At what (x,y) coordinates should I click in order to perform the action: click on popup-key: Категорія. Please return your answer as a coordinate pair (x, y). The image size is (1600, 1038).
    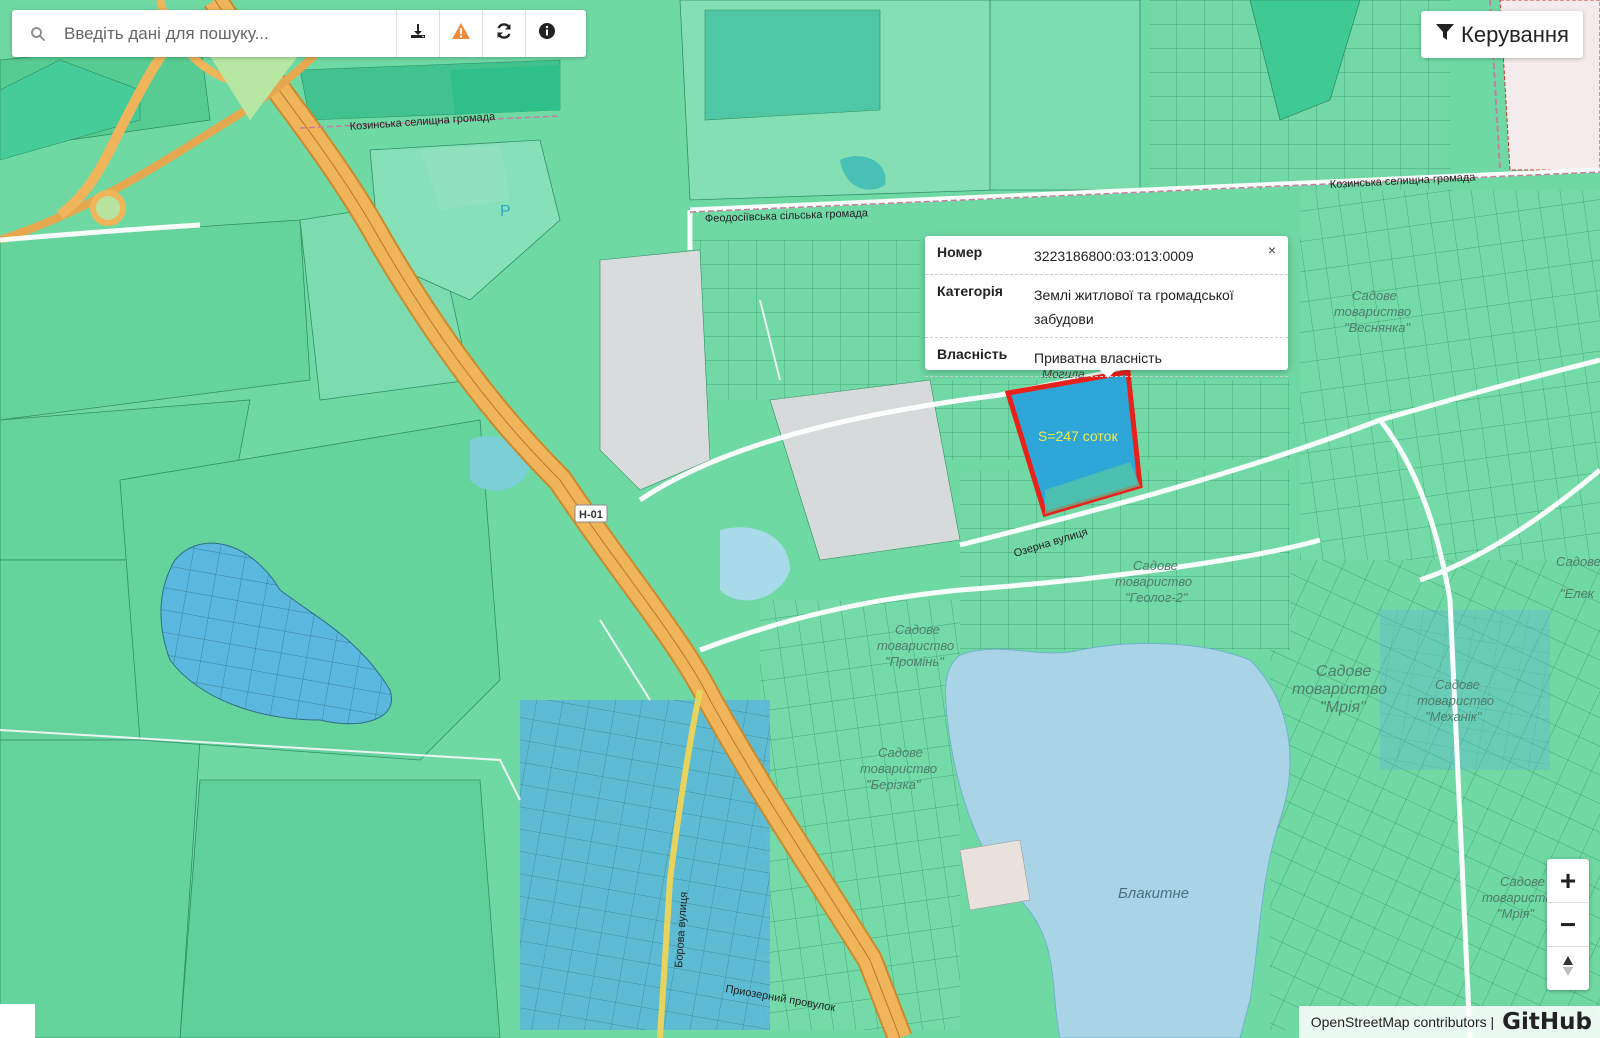
    Looking at the image, I should click on (970, 291).